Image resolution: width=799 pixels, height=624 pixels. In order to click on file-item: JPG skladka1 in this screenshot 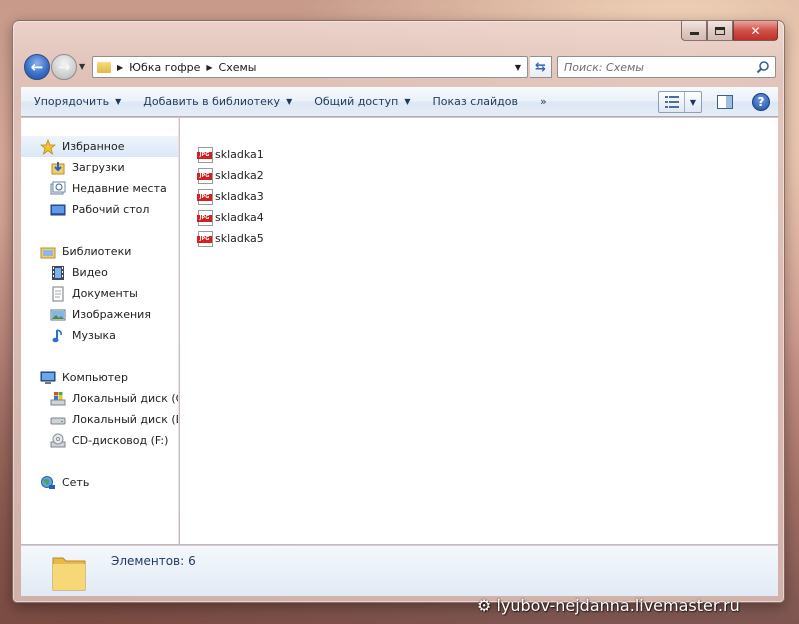, I will do `click(230, 154)`.